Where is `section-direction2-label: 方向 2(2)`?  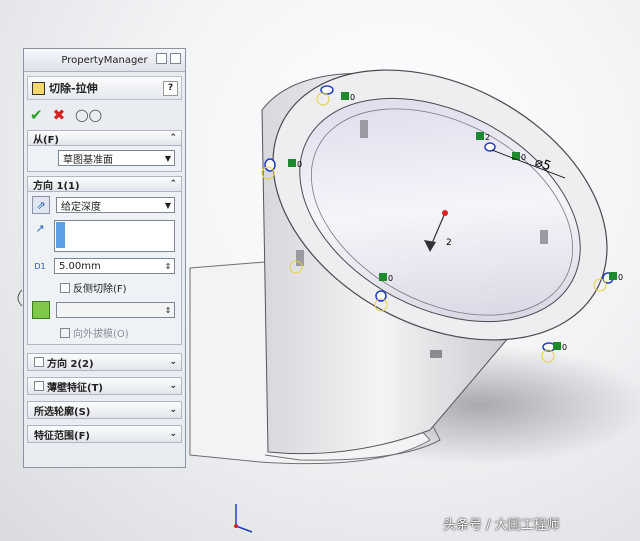
section-direction2-label: 方向 2(2) is located at coordinates (70, 364).